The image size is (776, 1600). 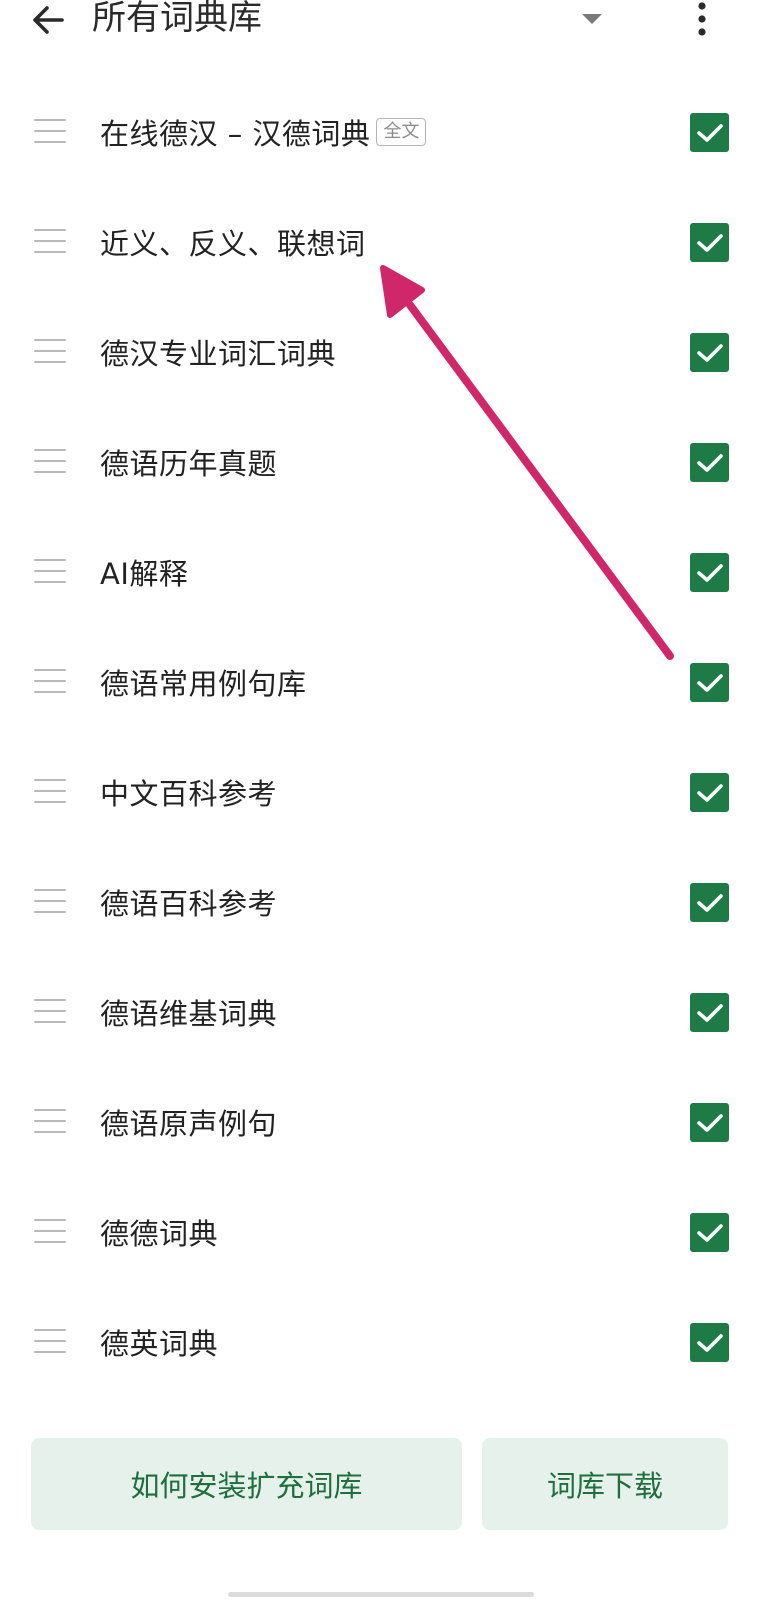 What do you see at coordinates (203, 684) in the screenshot?
I see `dictionary-label: 德语常用例句库` at bounding box center [203, 684].